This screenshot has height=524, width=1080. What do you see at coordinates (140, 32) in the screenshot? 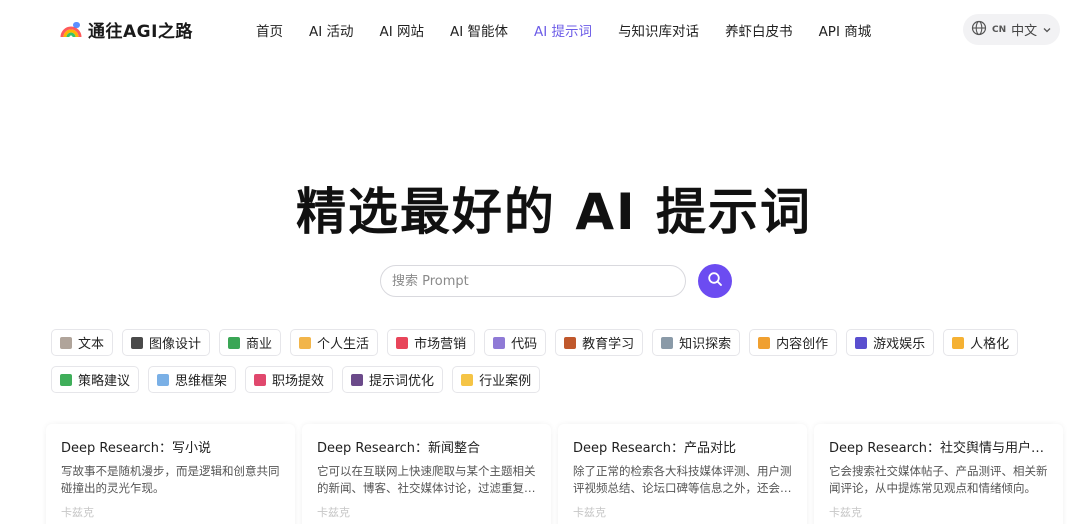
I see `site-name: 通往AGI之路` at bounding box center [140, 32].